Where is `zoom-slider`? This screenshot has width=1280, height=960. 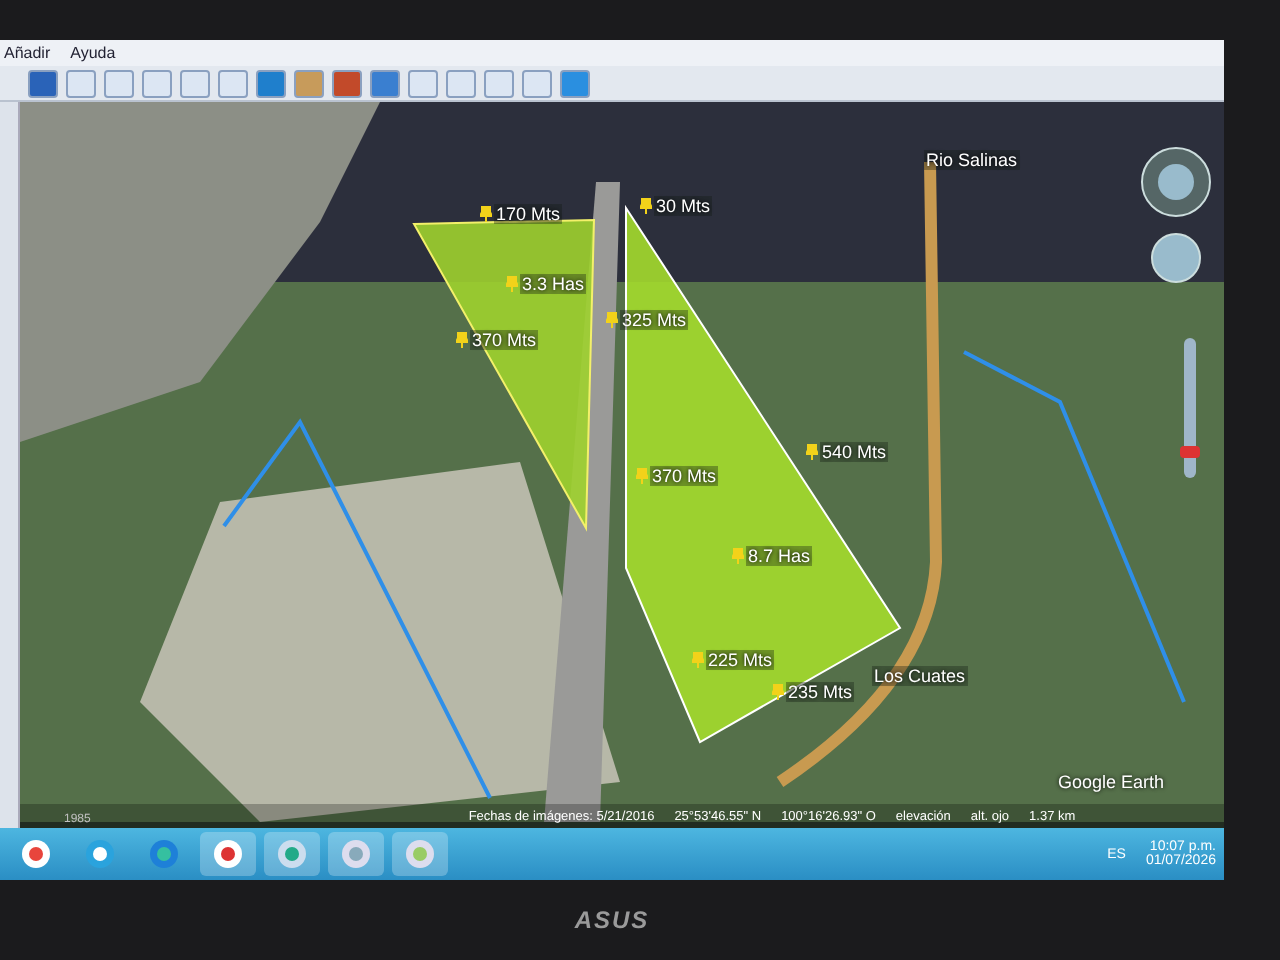 zoom-slider is located at coordinates (1190, 408).